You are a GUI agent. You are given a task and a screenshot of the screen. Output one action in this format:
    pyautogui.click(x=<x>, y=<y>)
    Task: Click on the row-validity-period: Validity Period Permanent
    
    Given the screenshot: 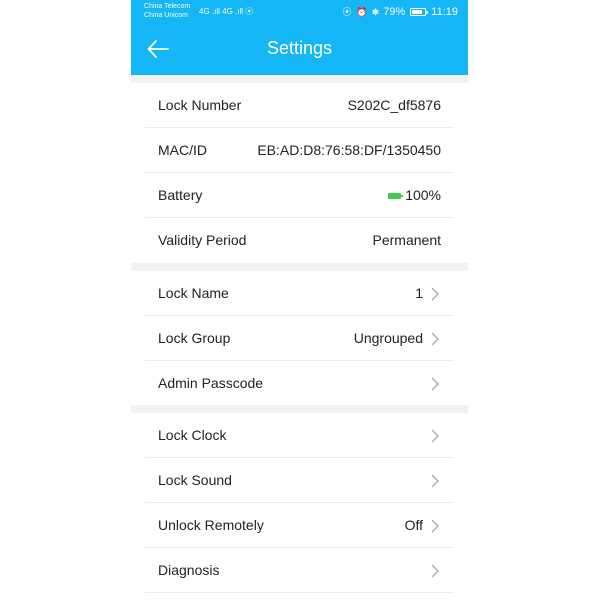 What is the action you would take?
    pyautogui.click(x=299, y=240)
    